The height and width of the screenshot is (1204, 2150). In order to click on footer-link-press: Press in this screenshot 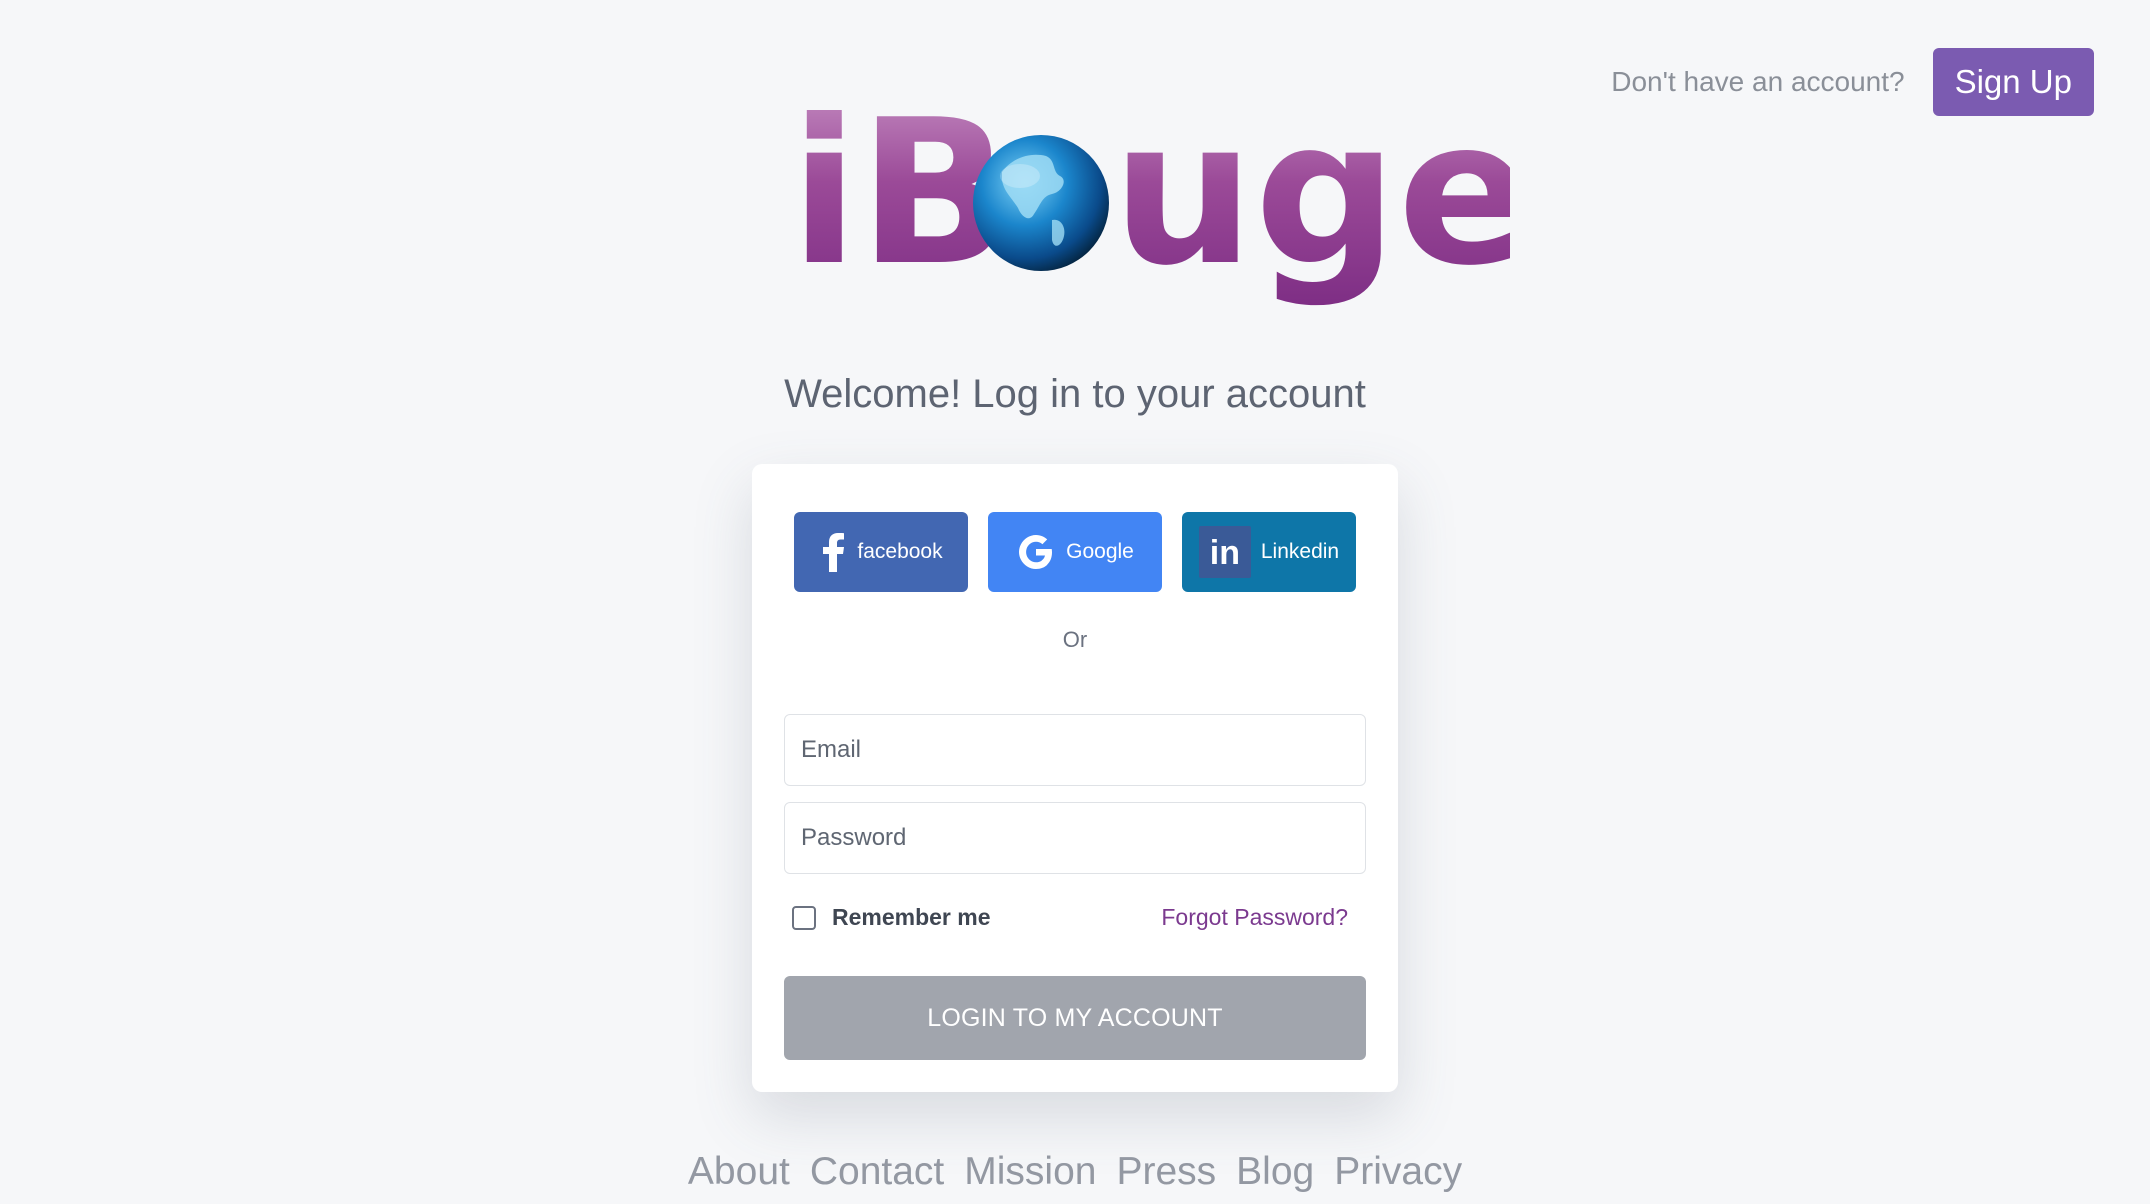, I will do `click(1166, 1172)`.